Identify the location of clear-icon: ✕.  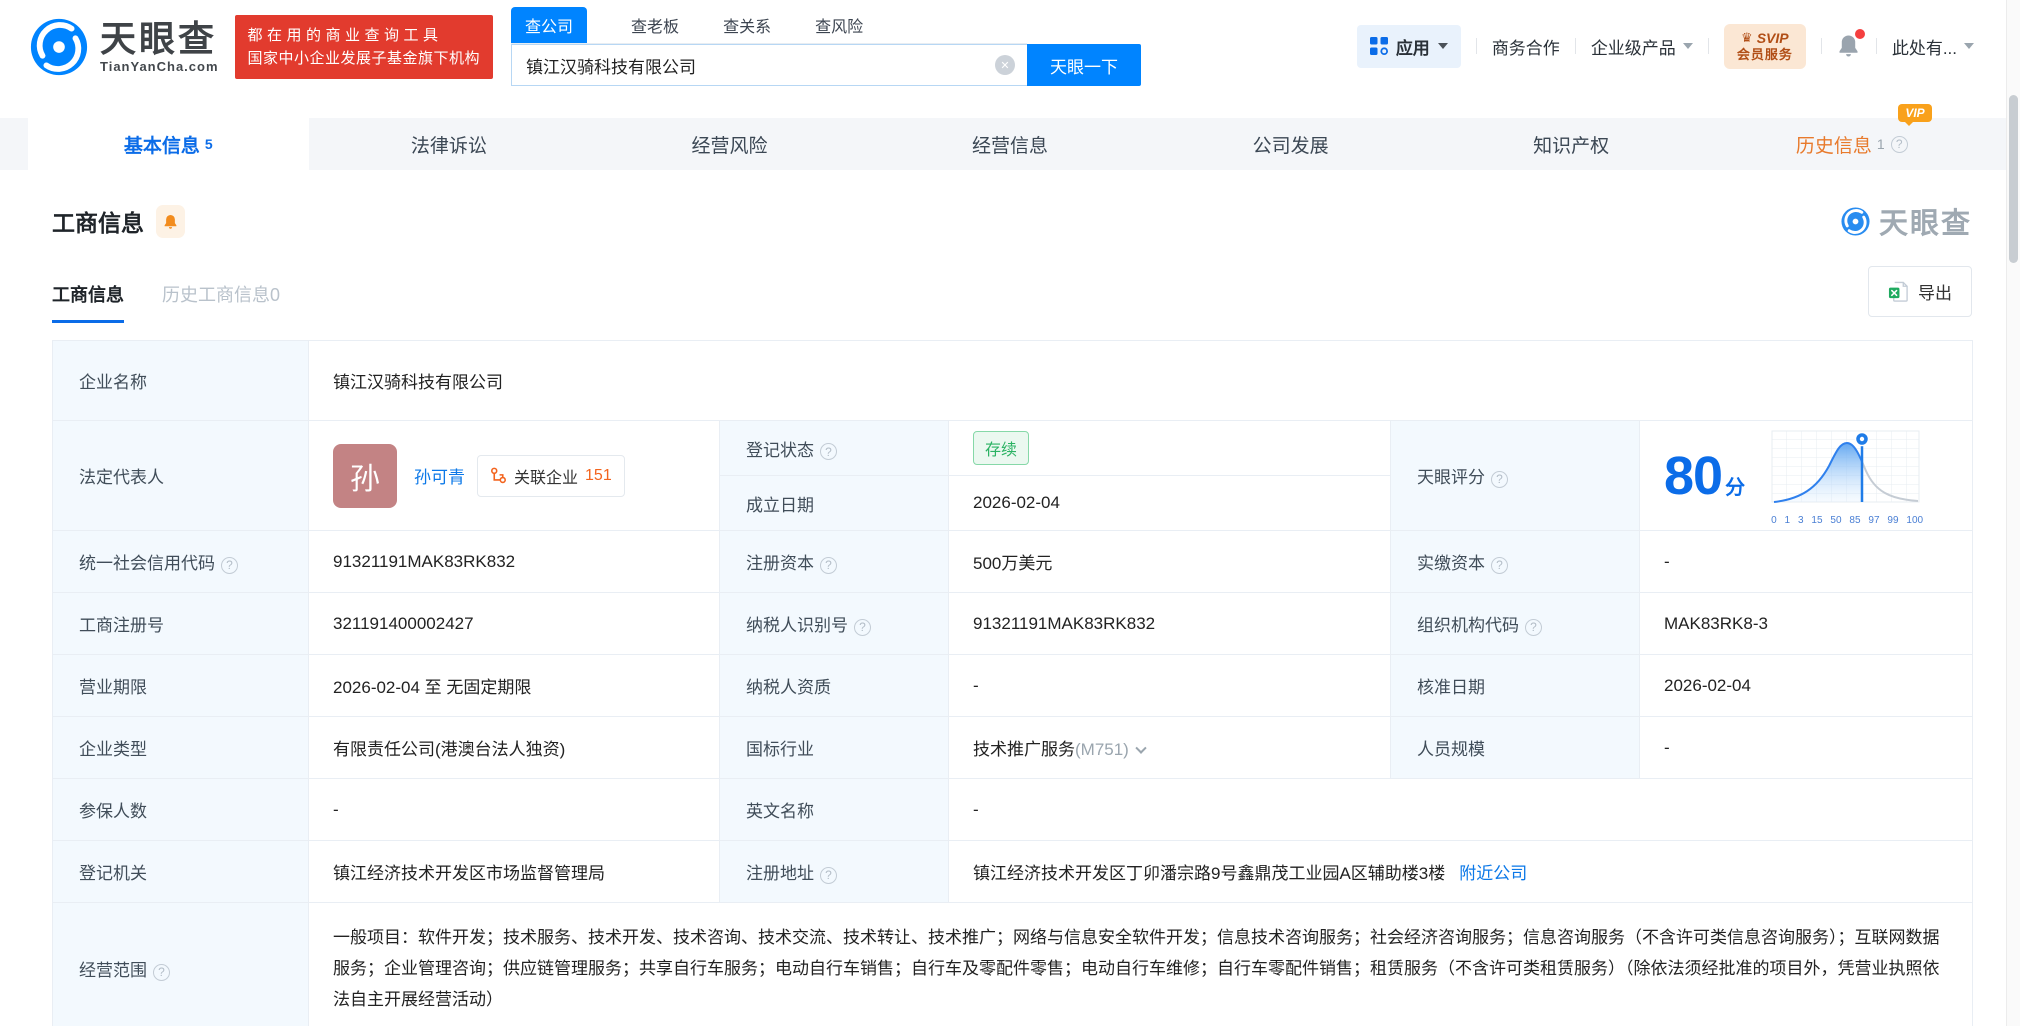
(1005, 65).